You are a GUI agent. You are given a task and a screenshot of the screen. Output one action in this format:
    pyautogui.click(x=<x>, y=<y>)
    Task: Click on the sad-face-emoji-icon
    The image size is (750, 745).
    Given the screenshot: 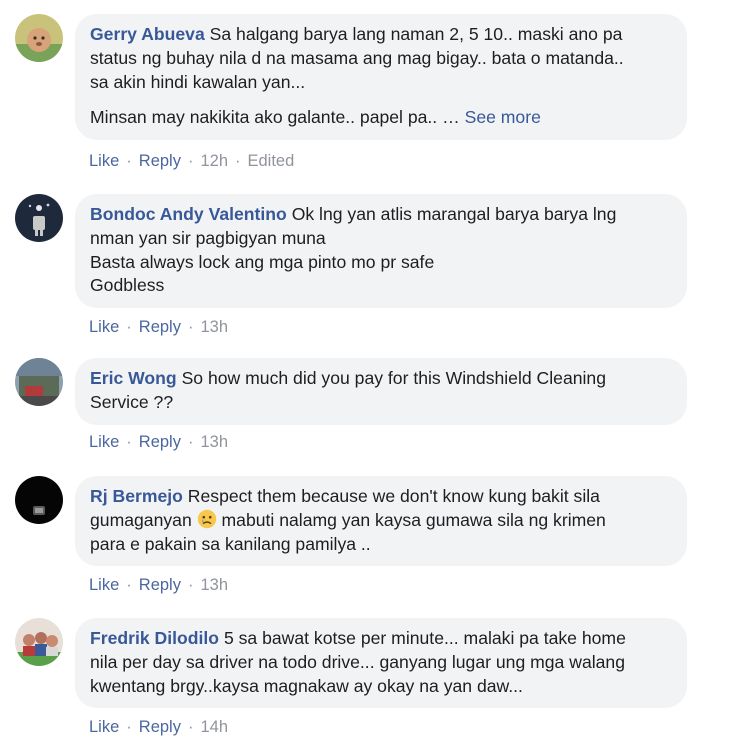 What is the action you would take?
    pyautogui.click(x=206, y=518)
    